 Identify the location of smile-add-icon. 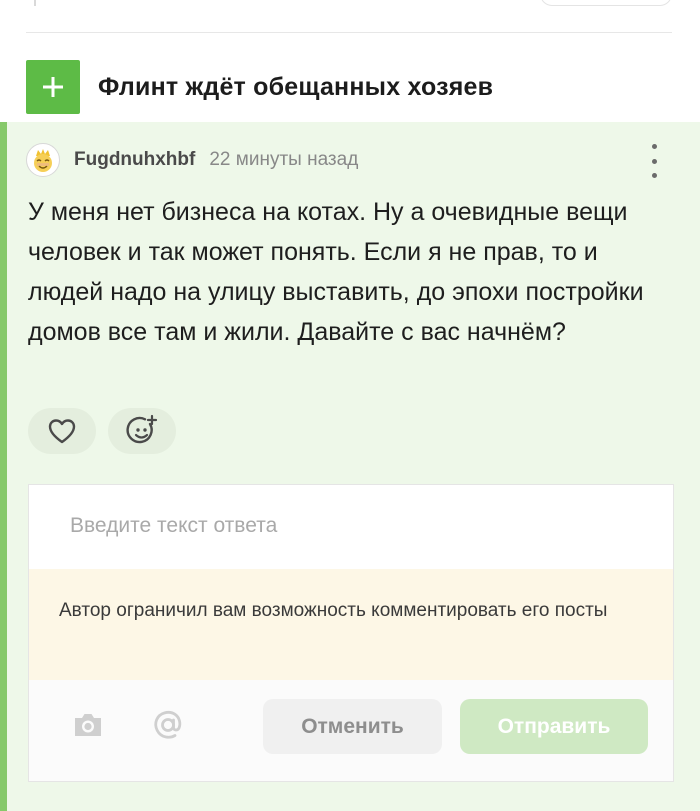
(142, 429).